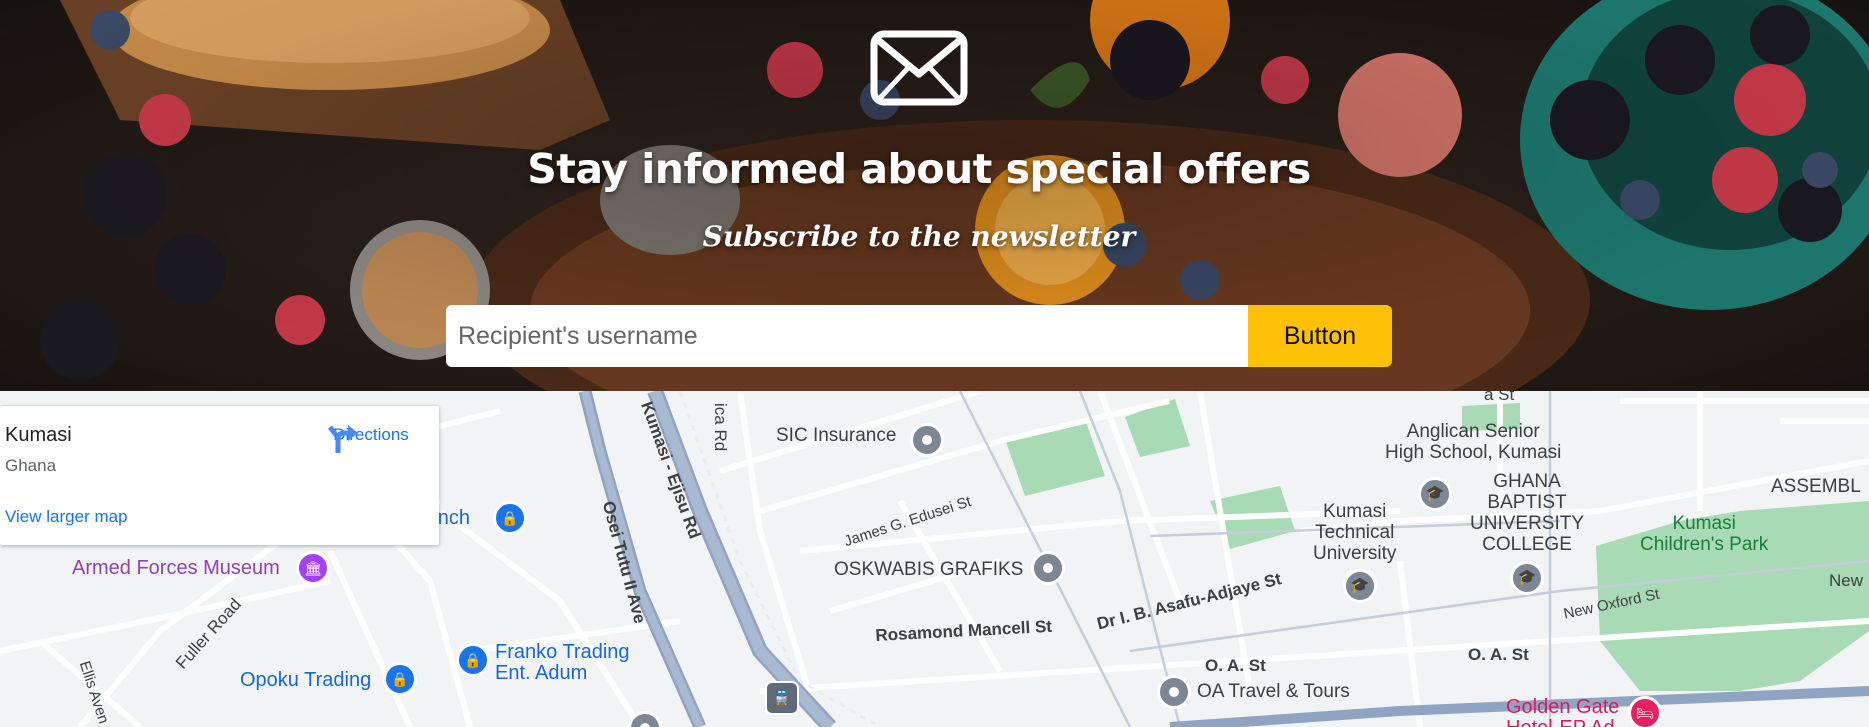 The height and width of the screenshot is (727, 1869). I want to click on poi-label: Kumasi Technical University, so click(1354, 532).